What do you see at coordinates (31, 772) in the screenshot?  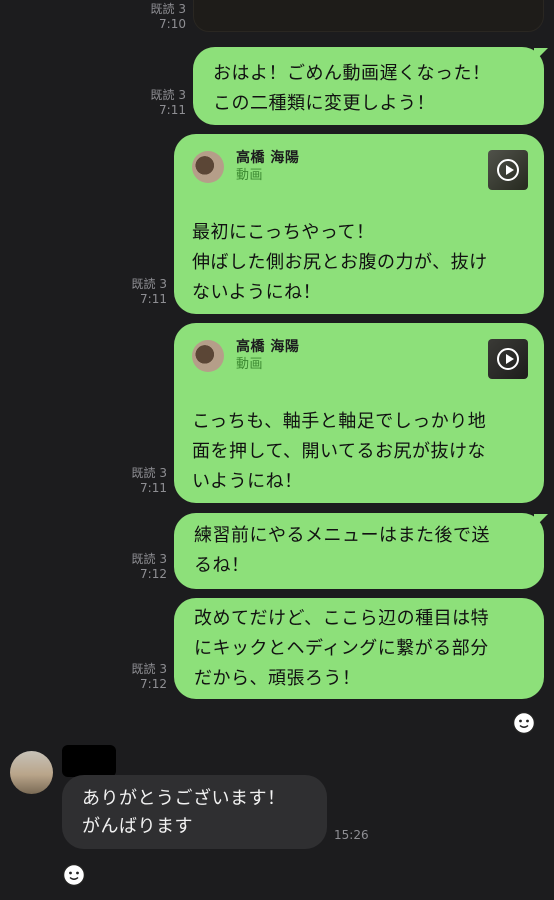 I see `incoming-avatar` at bounding box center [31, 772].